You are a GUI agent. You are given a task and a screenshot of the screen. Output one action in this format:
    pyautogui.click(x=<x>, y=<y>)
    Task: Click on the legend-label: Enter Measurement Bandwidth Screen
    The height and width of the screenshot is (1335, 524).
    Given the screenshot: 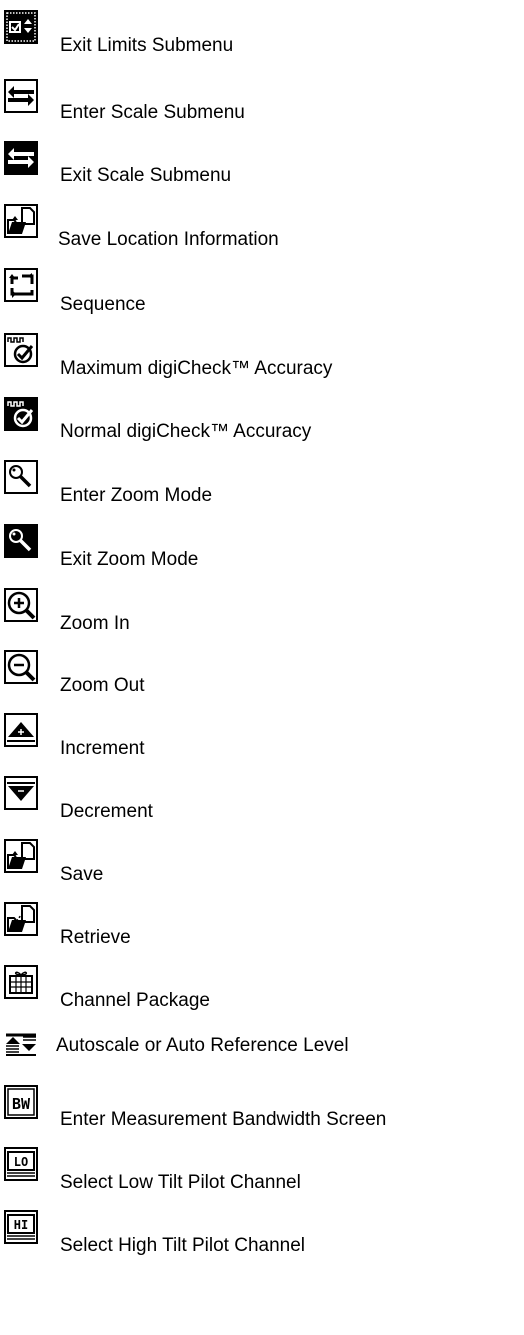 What is the action you would take?
    pyautogui.click(x=223, y=1119)
    